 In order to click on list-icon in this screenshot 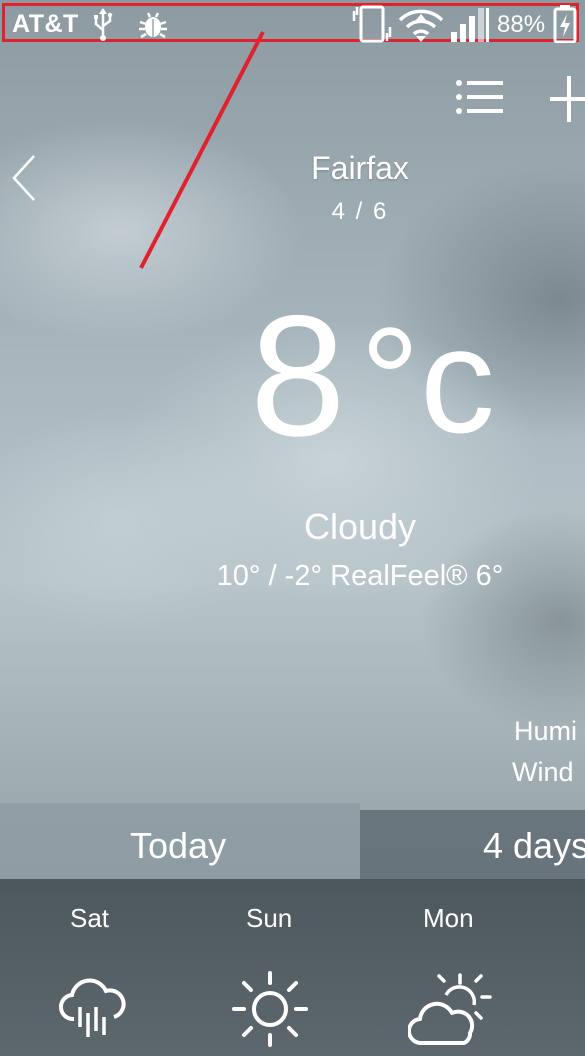, I will do `click(480, 98)`.